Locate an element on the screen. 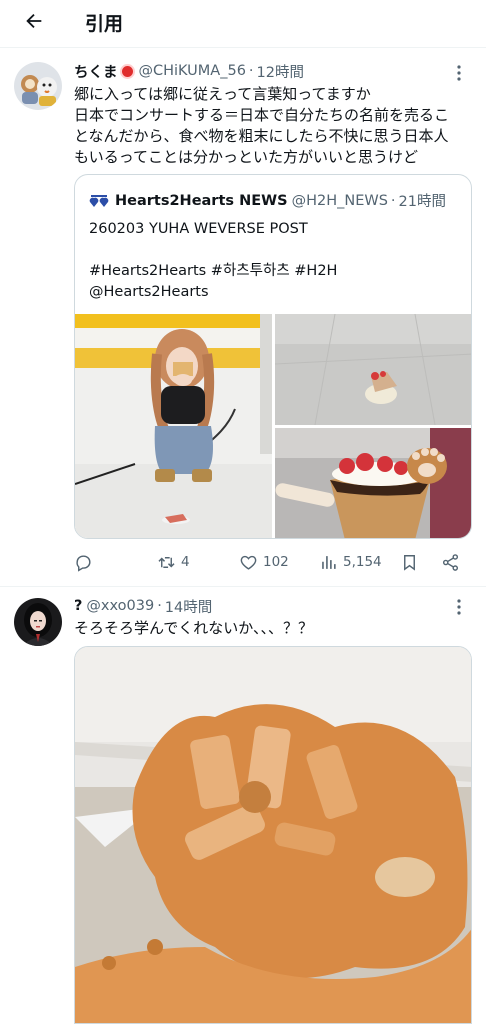 The width and height of the screenshot is (486, 1024). reply-icon is located at coordinates (83, 563).